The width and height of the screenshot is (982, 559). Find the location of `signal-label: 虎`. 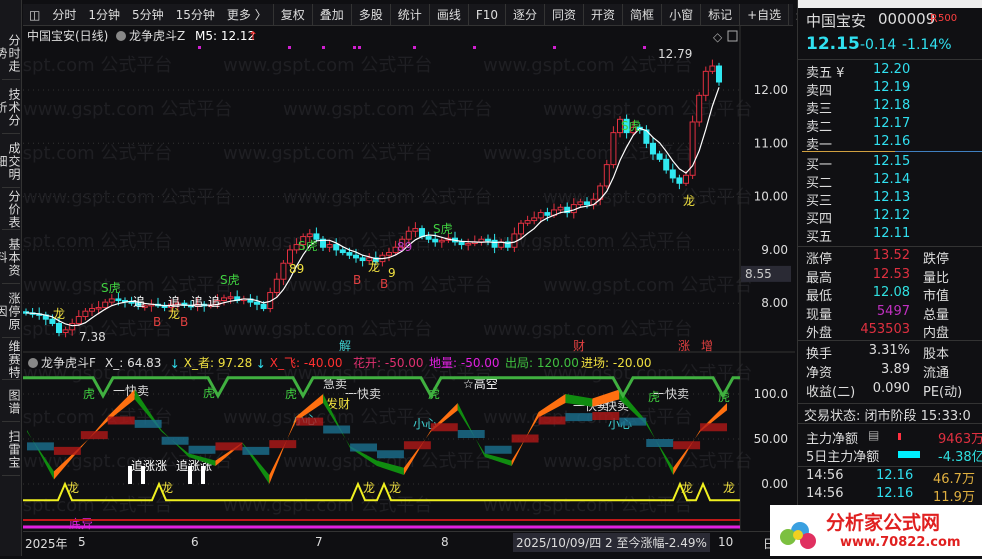

signal-label: 虎 is located at coordinates (291, 394).